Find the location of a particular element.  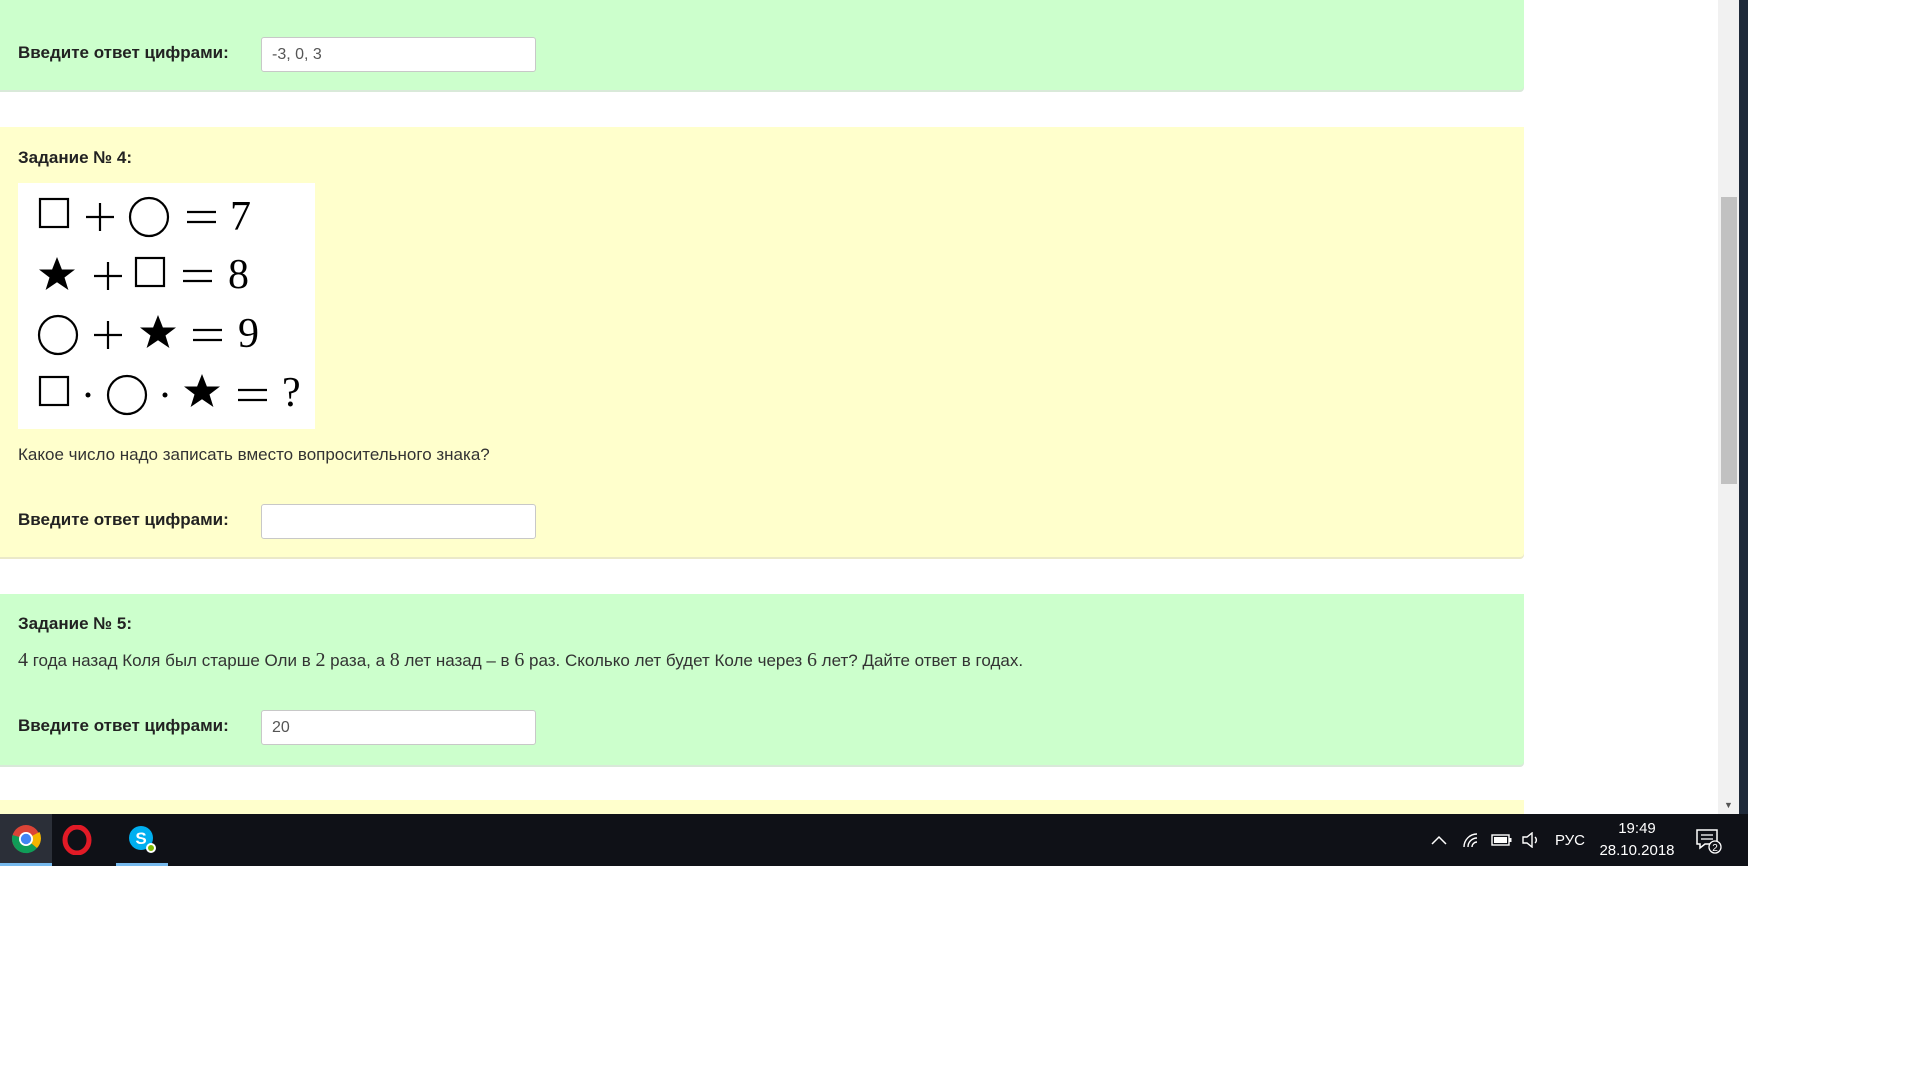

notifications-button: 2 is located at coordinates (1708, 840).